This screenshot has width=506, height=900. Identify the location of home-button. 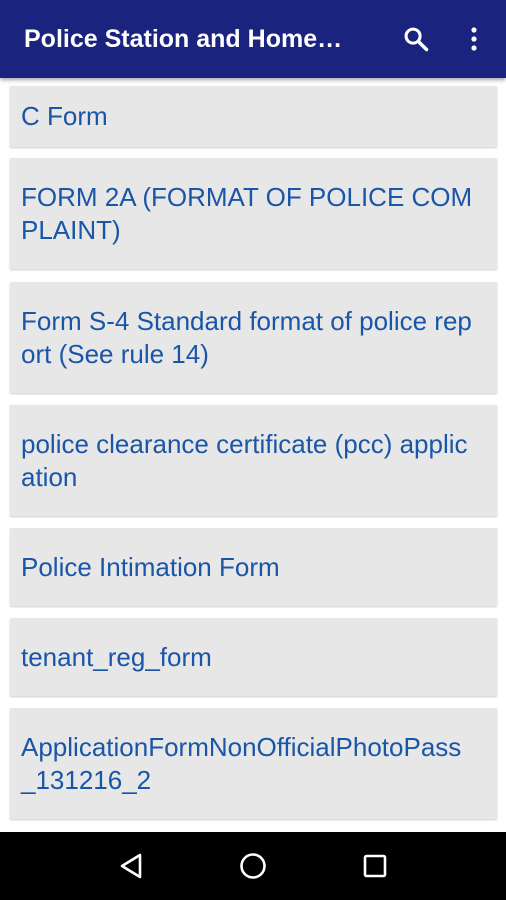
(253, 866).